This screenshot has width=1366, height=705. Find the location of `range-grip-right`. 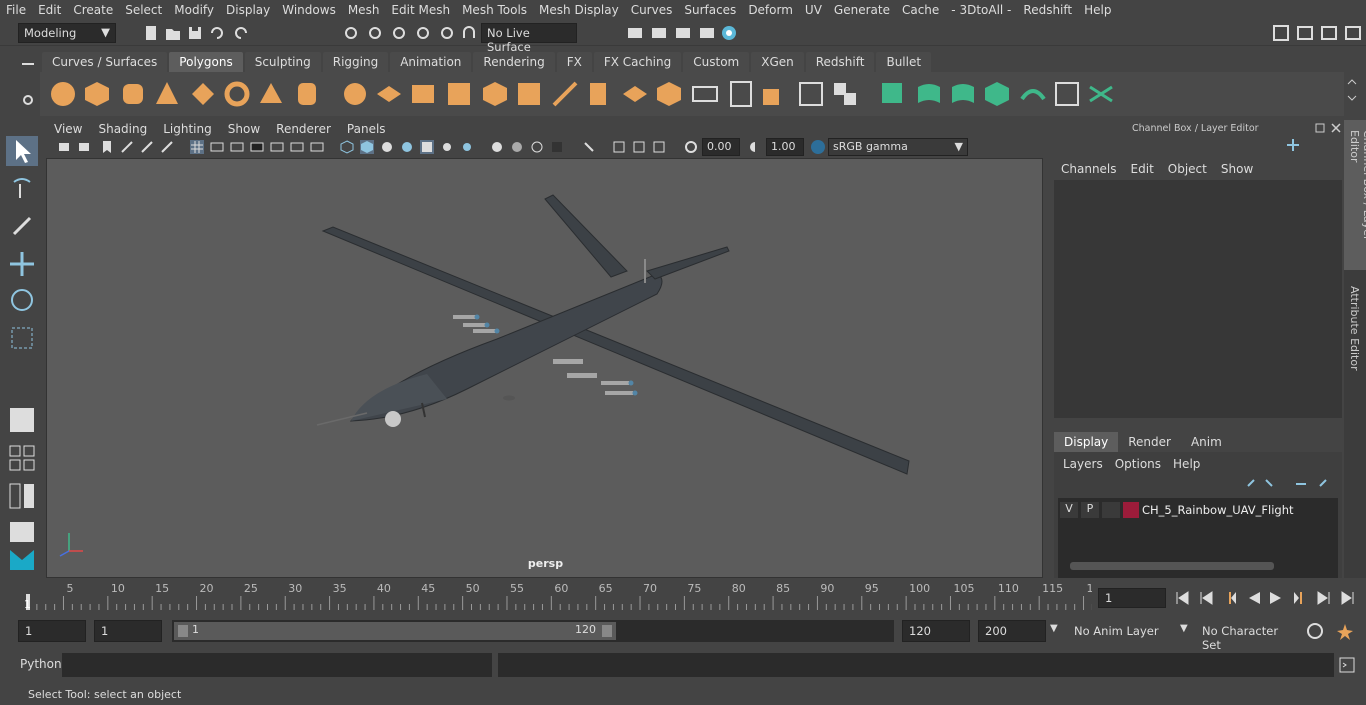

range-grip-right is located at coordinates (607, 631).